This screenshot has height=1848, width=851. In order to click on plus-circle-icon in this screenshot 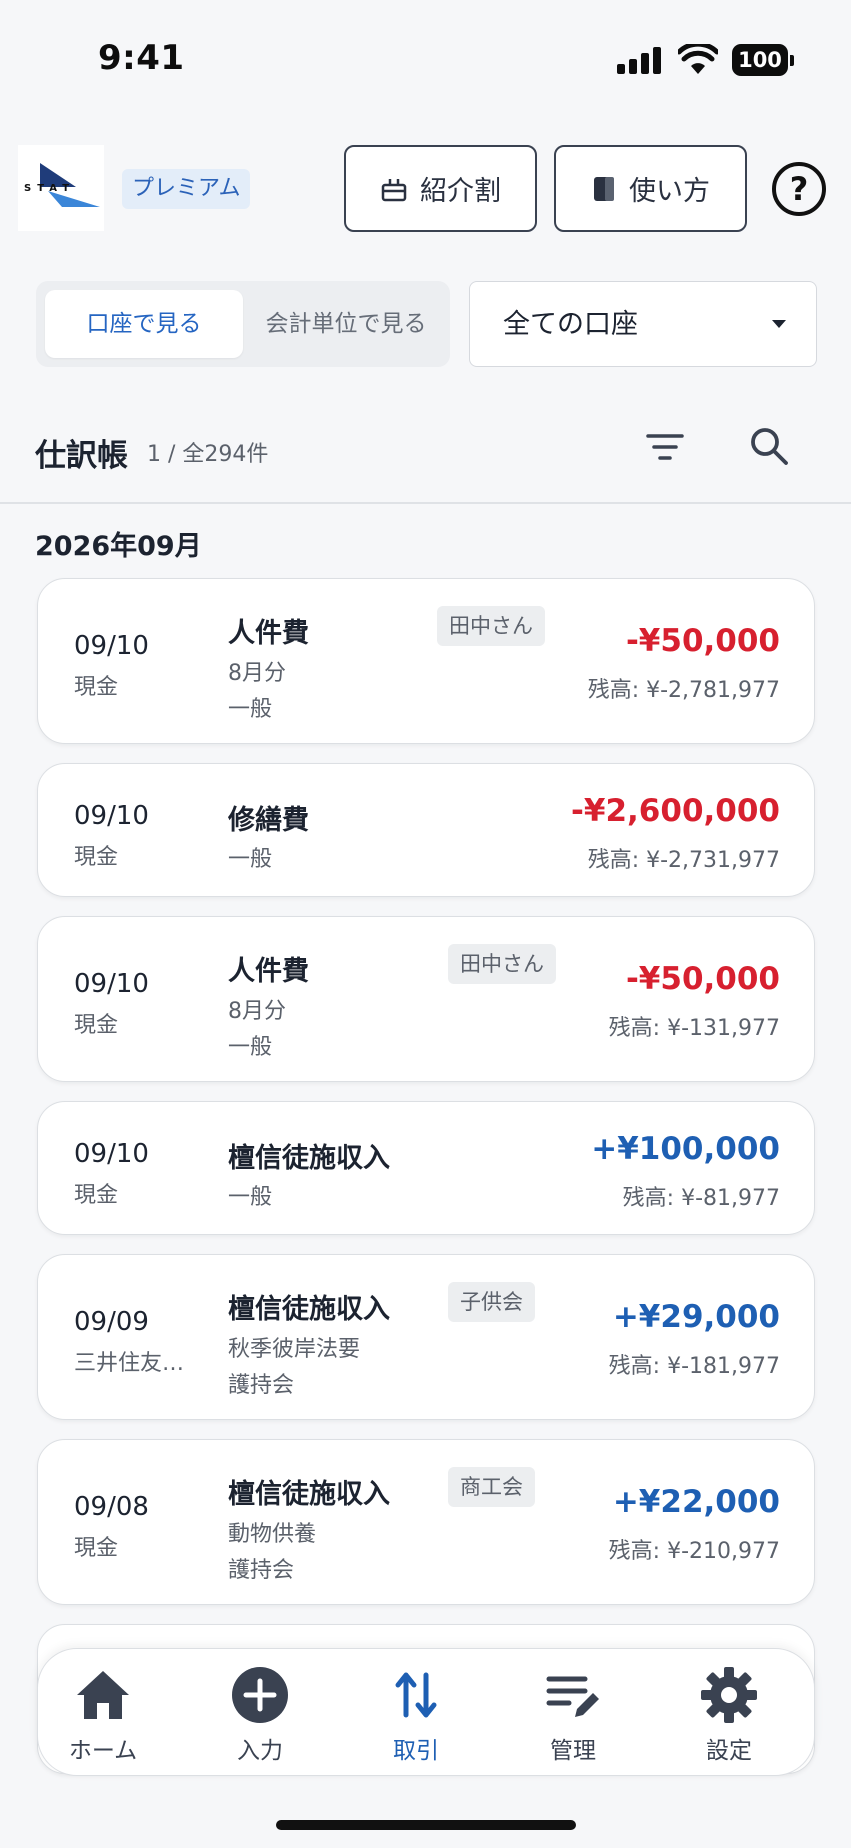, I will do `click(260, 1695)`.